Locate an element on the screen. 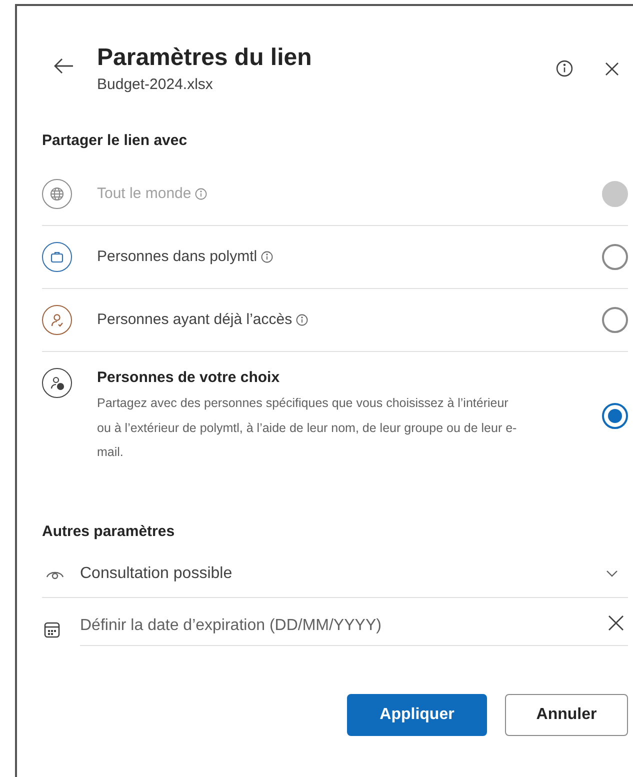  option-label: Personnes ayant déjà l’accès is located at coordinates (194, 320).